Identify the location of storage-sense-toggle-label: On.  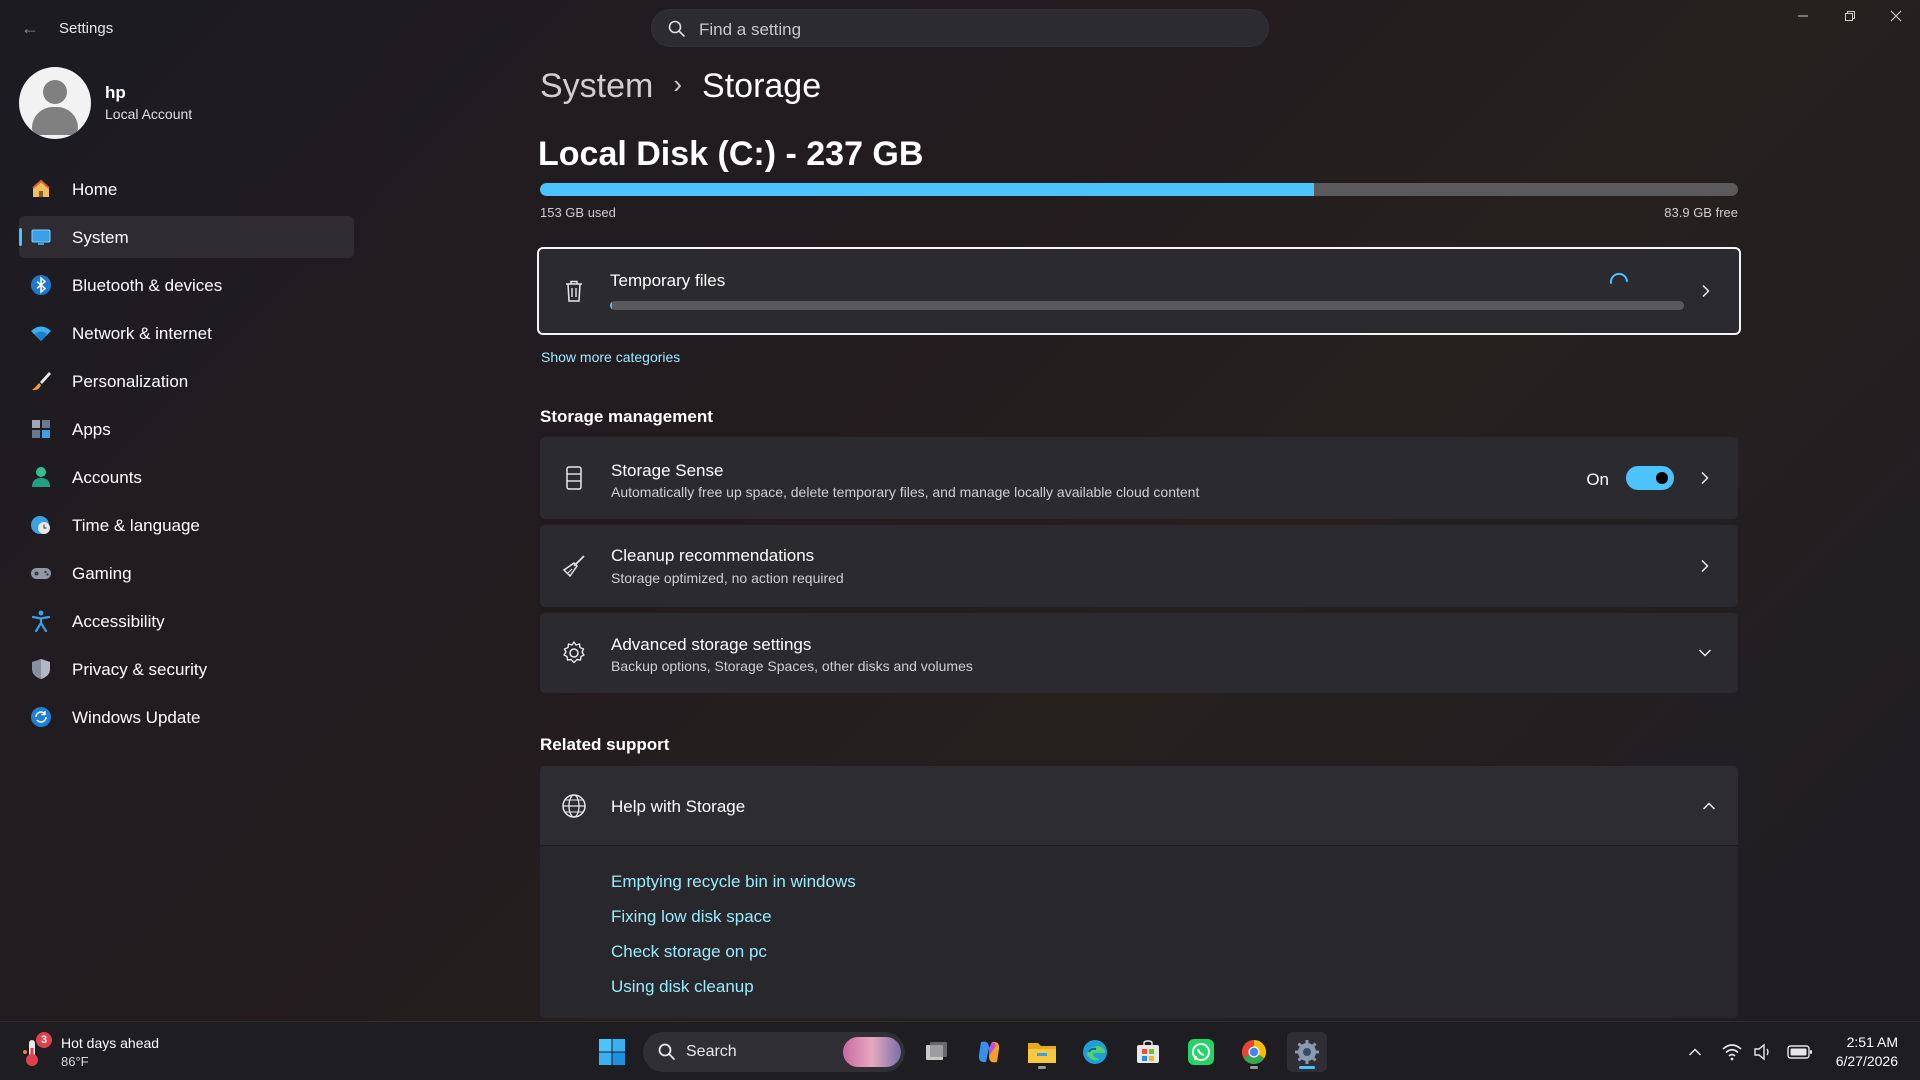
(1597, 479).